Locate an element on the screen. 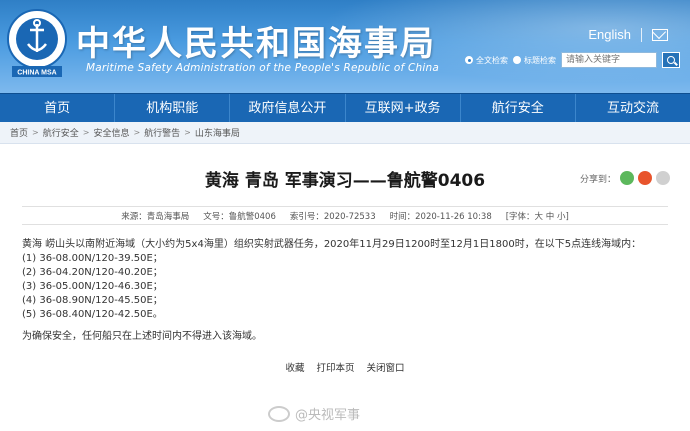  breadcrumb-safety-info: 安全信息 is located at coordinates (111, 132).